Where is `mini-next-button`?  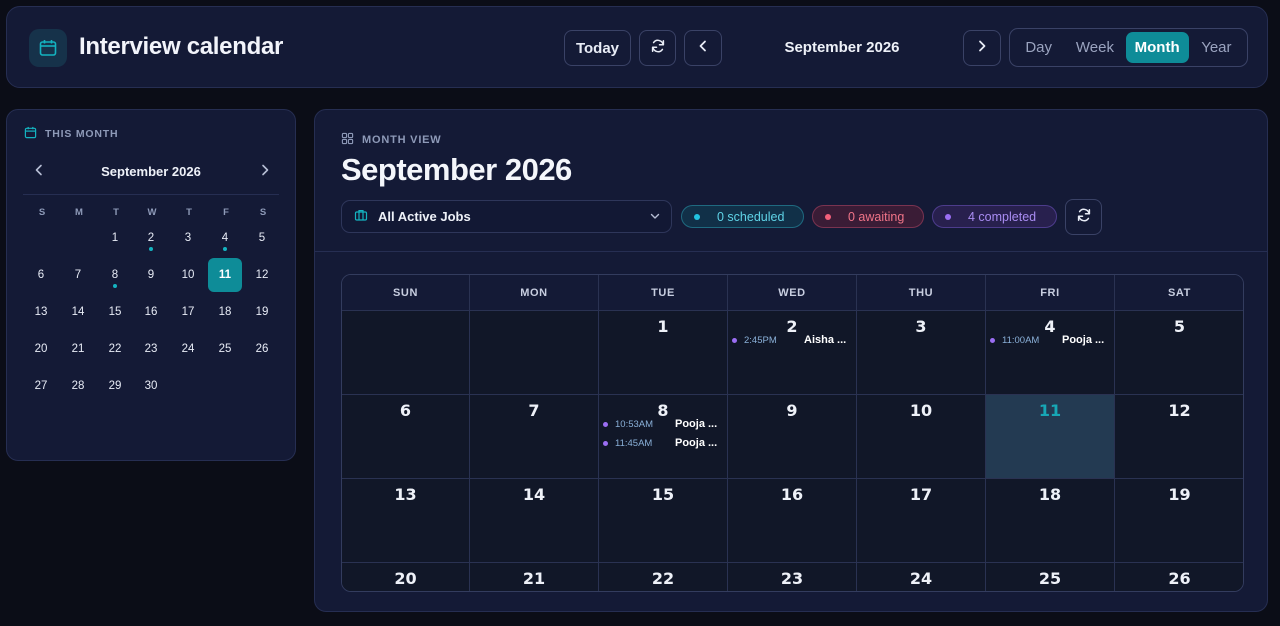 mini-next-button is located at coordinates (265, 172).